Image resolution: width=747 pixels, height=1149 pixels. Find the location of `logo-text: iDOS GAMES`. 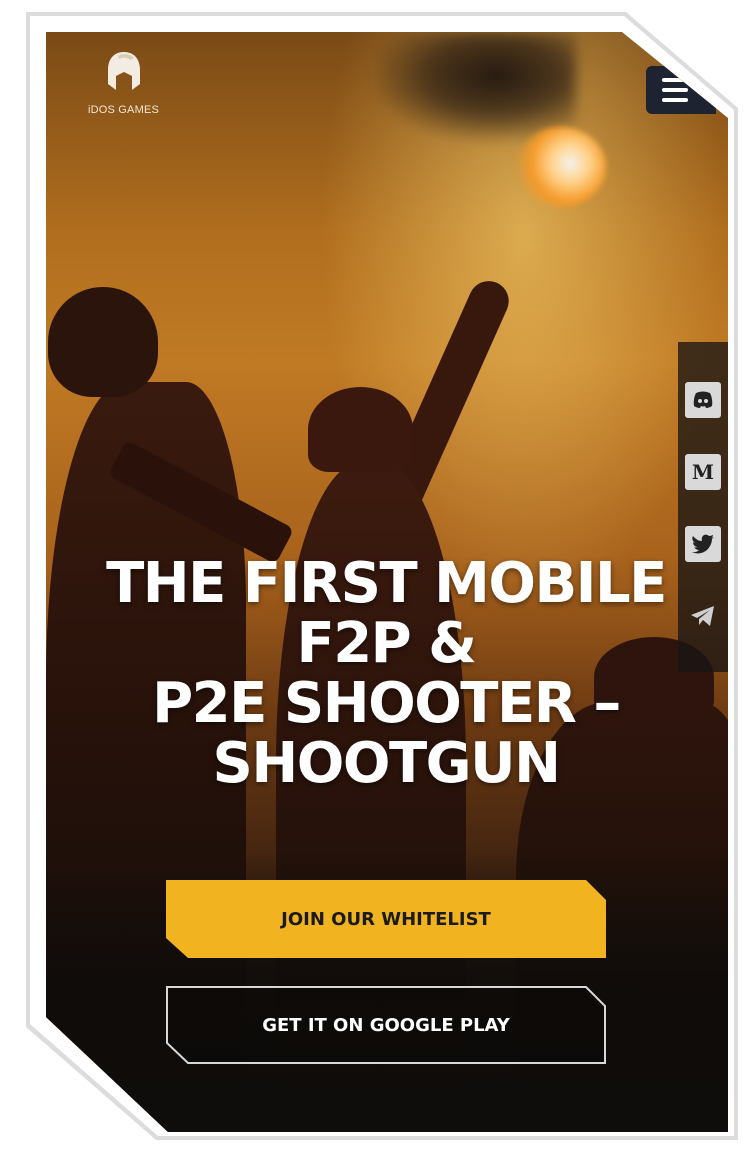

logo-text: iDOS GAMES is located at coordinates (123, 110).